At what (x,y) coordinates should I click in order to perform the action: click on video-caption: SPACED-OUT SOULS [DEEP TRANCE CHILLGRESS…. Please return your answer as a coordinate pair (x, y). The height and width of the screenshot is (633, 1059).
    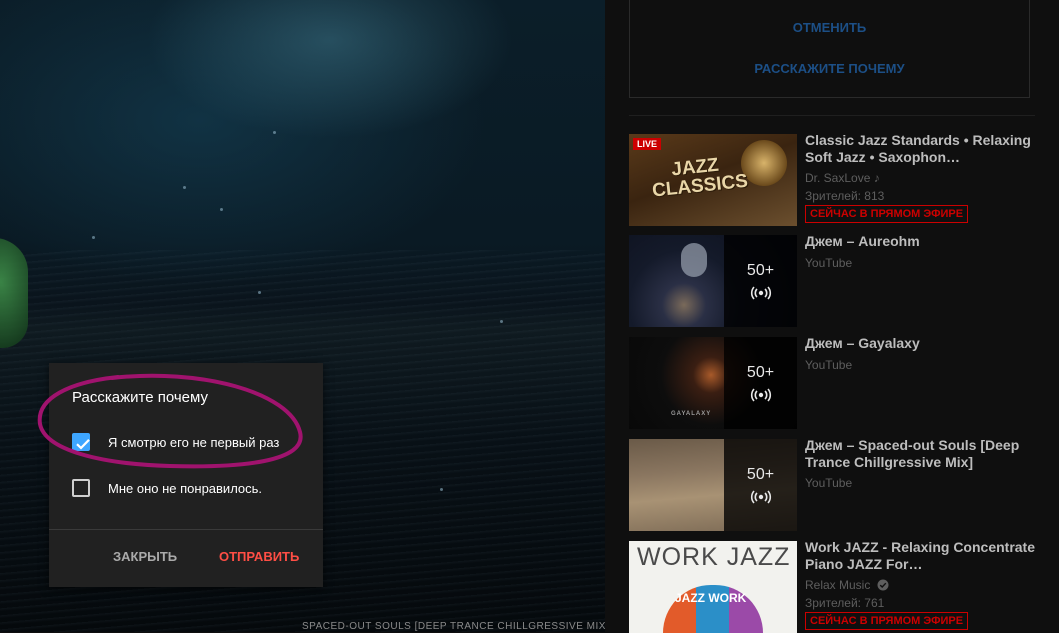
    Looking at the image, I should click on (453, 626).